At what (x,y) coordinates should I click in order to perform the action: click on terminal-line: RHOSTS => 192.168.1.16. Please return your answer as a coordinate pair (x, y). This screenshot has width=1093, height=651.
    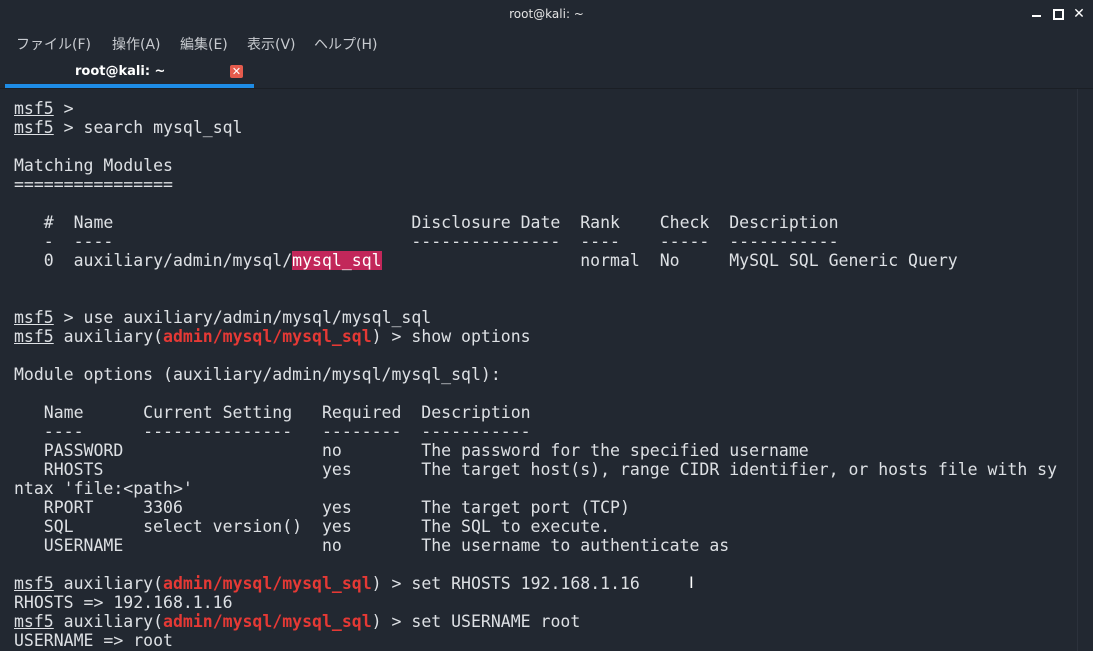
    Looking at the image, I should click on (123, 602).